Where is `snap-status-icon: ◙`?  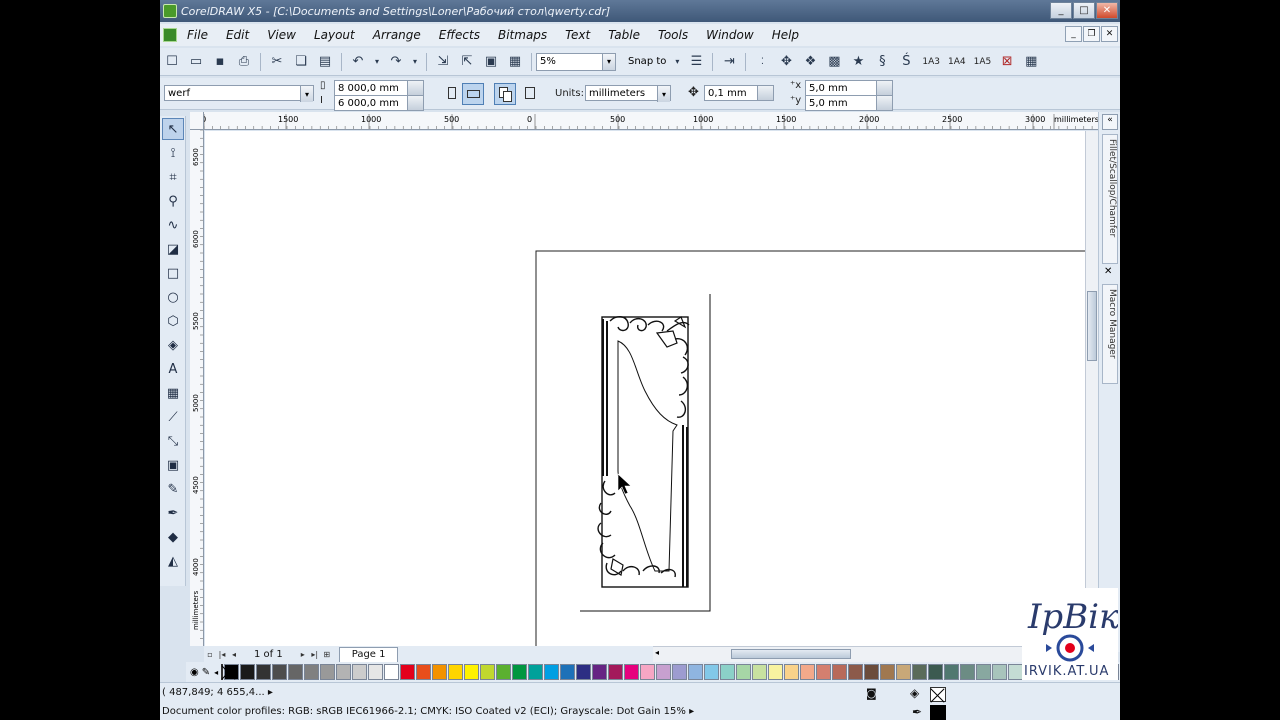 snap-status-icon: ◙ is located at coordinates (871, 693).